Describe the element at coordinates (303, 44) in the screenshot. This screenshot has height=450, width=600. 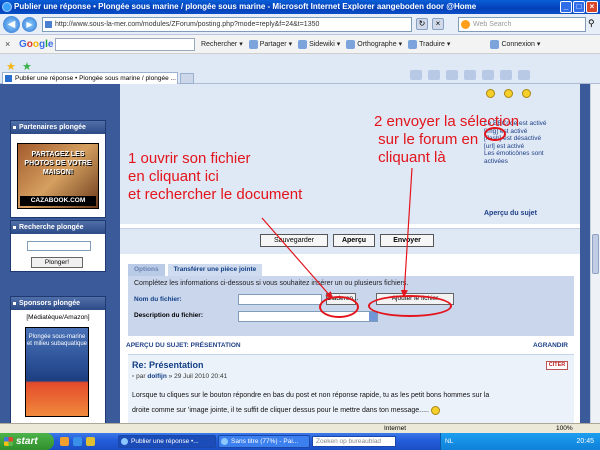
I see `sidewiki-icon` at that location.